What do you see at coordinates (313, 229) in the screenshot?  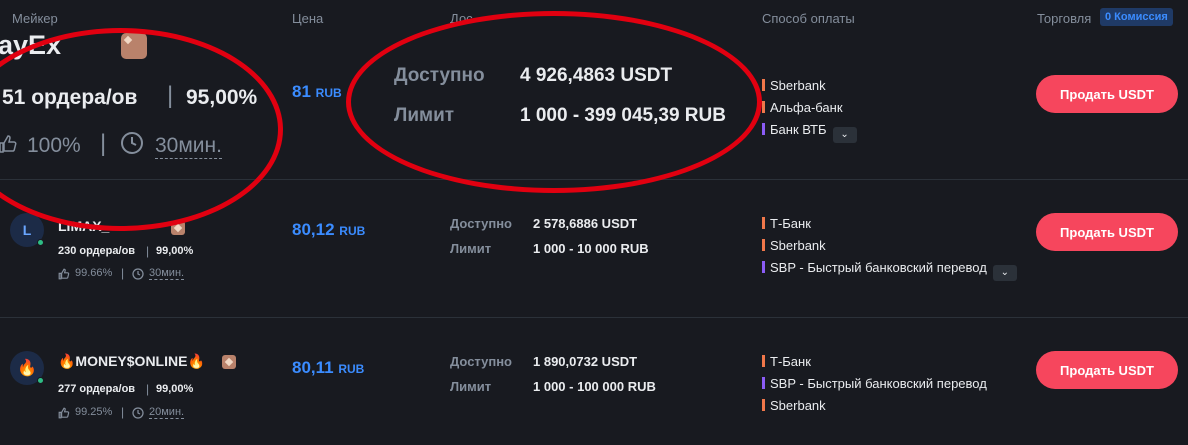 I see `price-value: 80,12` at bounding box center [313, 229].